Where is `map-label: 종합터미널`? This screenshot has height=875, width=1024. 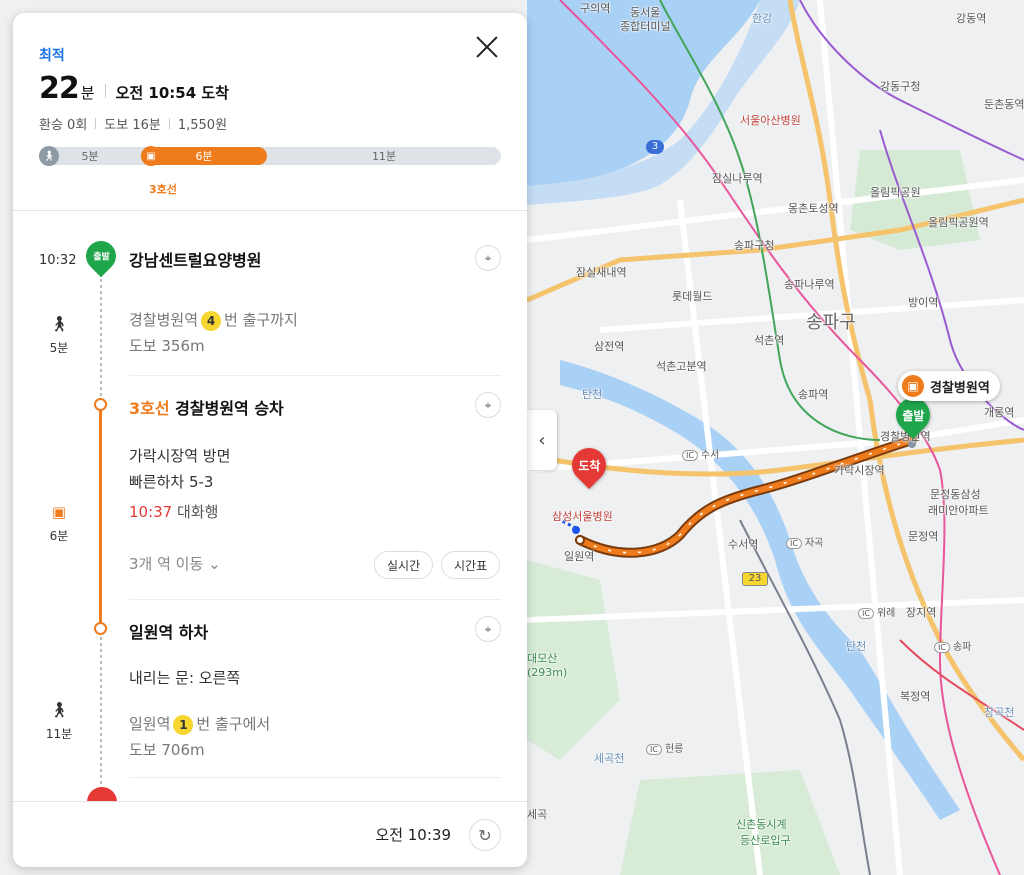
map-label: 종합터미널 is located at coordinates (645, 26).